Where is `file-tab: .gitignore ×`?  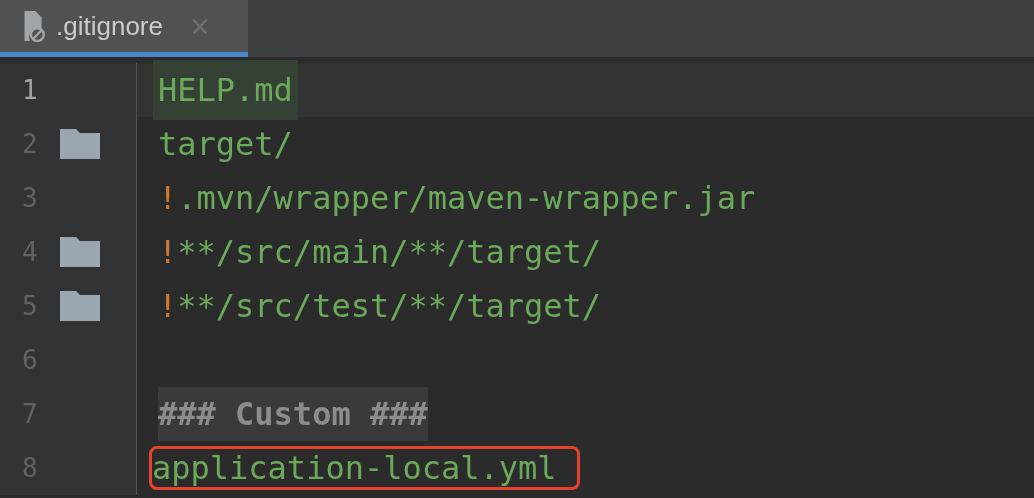 file-tab: .gitignore × is located at coordinates (124, 28).